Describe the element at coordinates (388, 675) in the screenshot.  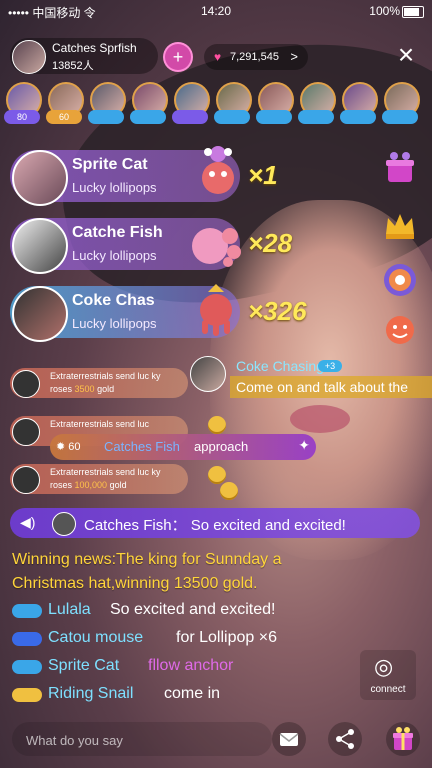
I see `connect-button: ◎ connect` at that location.